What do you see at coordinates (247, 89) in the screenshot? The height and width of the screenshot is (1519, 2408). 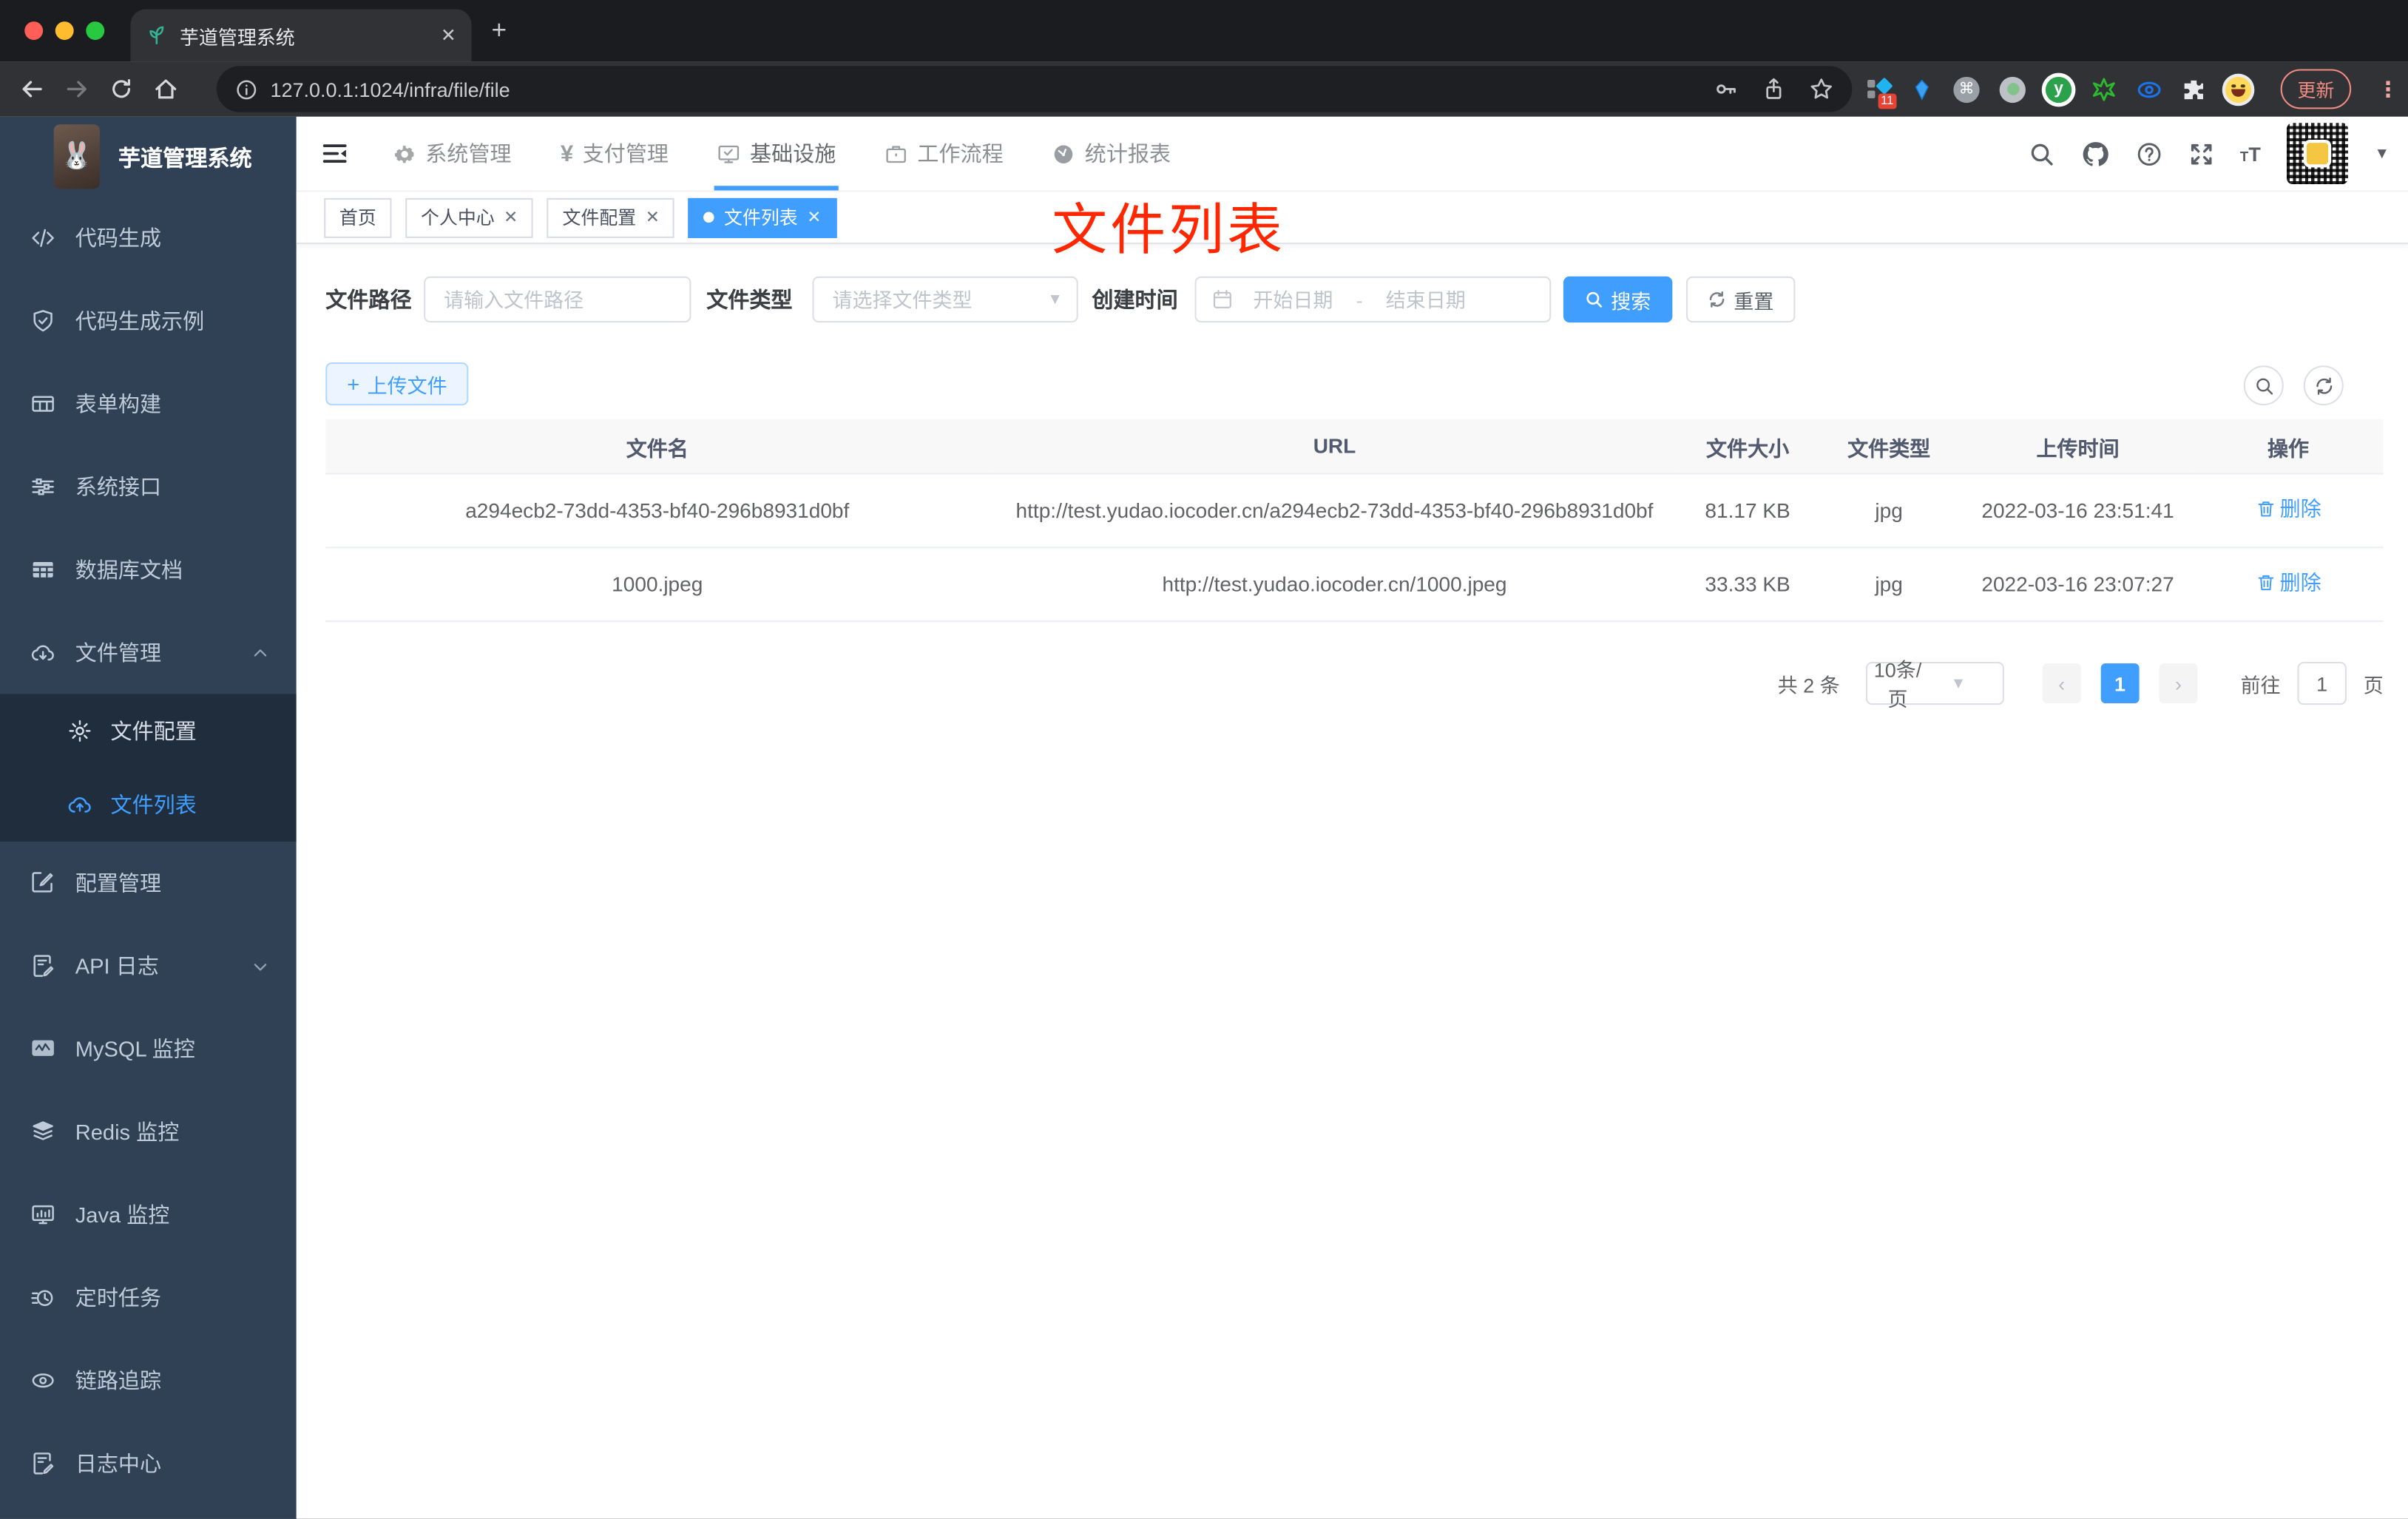 I see `info-icon` at bounding box center [247, 89].